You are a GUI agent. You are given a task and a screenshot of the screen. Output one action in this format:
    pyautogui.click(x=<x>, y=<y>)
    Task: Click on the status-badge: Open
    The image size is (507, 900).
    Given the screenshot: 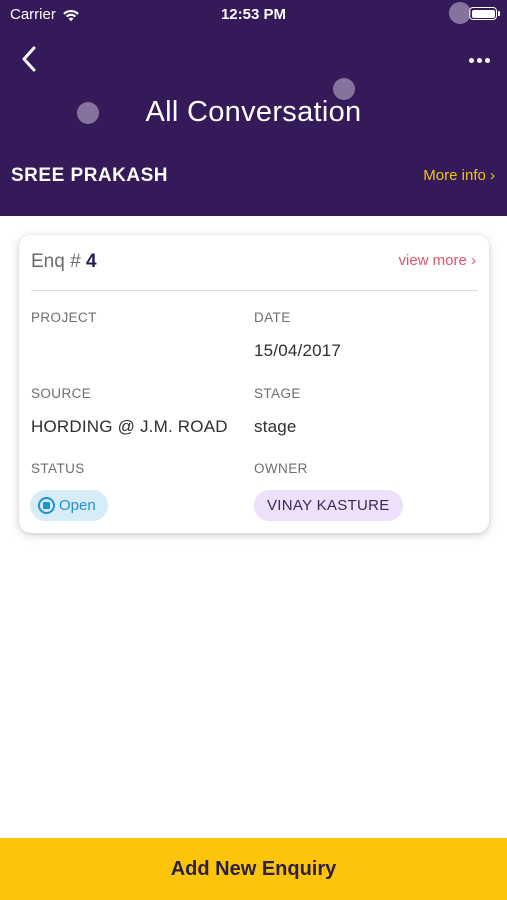 What is the action you would take?
    pyautogui.click(x=69, y=505)
    